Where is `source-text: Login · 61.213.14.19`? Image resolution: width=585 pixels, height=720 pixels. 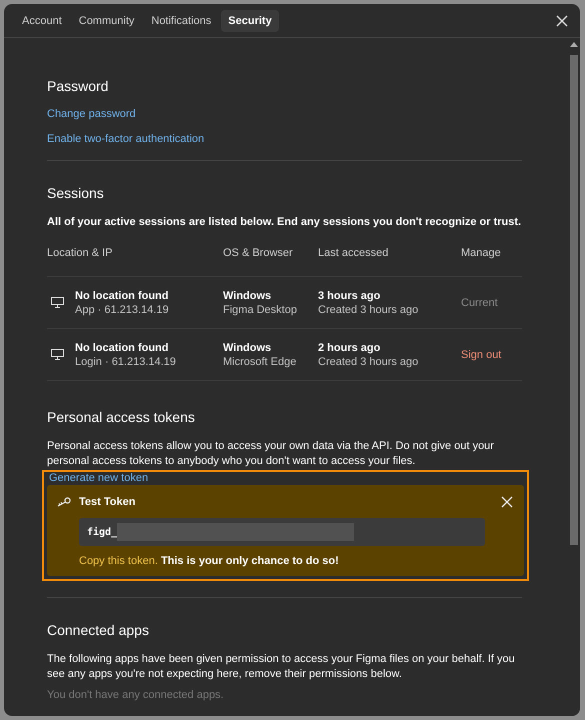
source-text: Login · 61.213.14.19 is located at coordinates (125, 362).